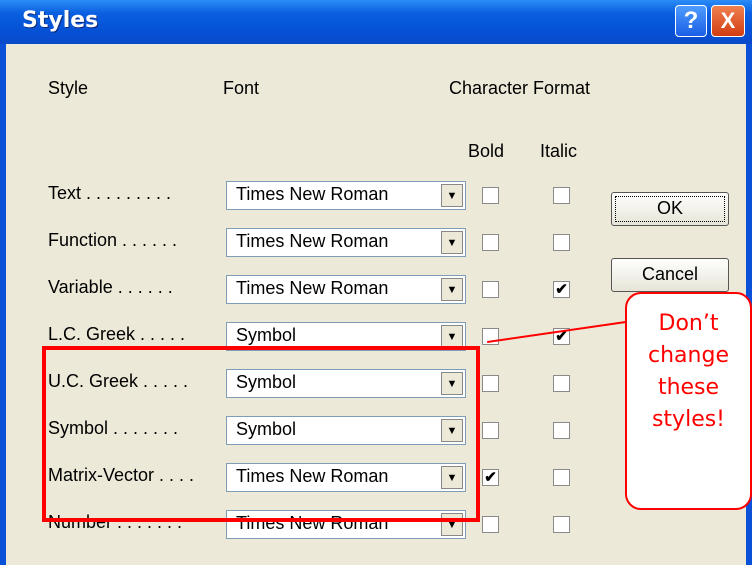  What do you see at coordinates (376, 22) in the screenshot?
I see `title-bar: Styles ? X` at bounding box center [376, 22].